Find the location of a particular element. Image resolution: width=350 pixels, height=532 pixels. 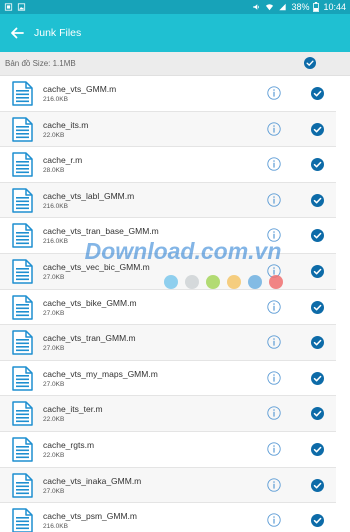

file-name: cache_r.m is located at coordinates (63, 160).